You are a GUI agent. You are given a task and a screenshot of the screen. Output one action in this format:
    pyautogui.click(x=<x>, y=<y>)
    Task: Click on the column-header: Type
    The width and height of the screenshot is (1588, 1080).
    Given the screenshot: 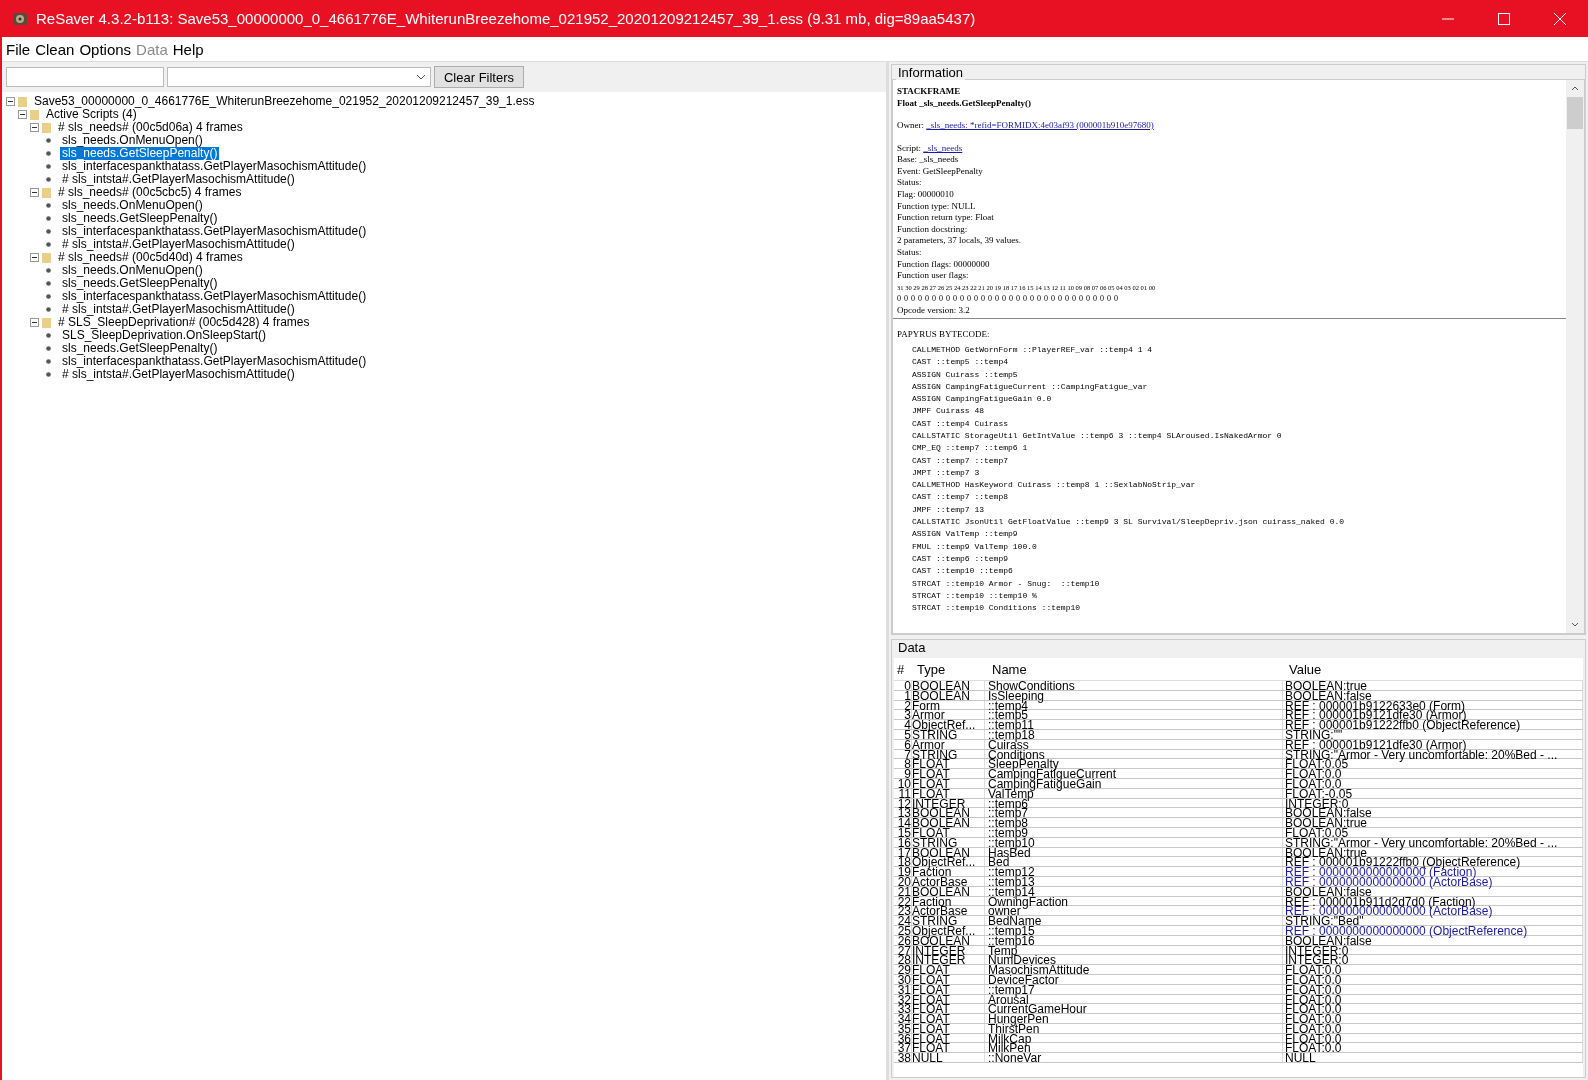 What is the action you would take?
    pyautogui.click(x=951, y=669)
    